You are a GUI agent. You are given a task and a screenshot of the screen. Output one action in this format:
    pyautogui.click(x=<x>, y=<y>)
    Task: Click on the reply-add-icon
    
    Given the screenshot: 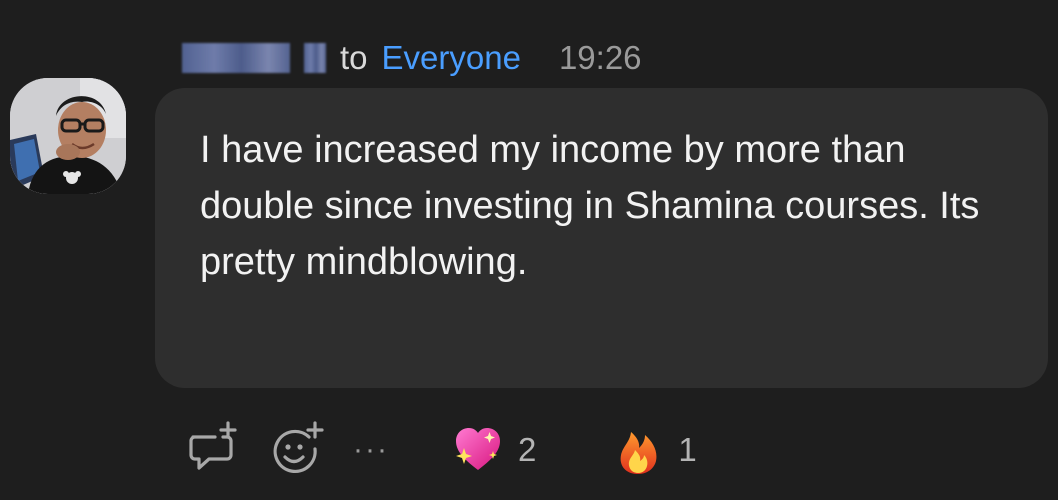 What is the action you would take?
    pyautogui.click(x=212, y=450)
    